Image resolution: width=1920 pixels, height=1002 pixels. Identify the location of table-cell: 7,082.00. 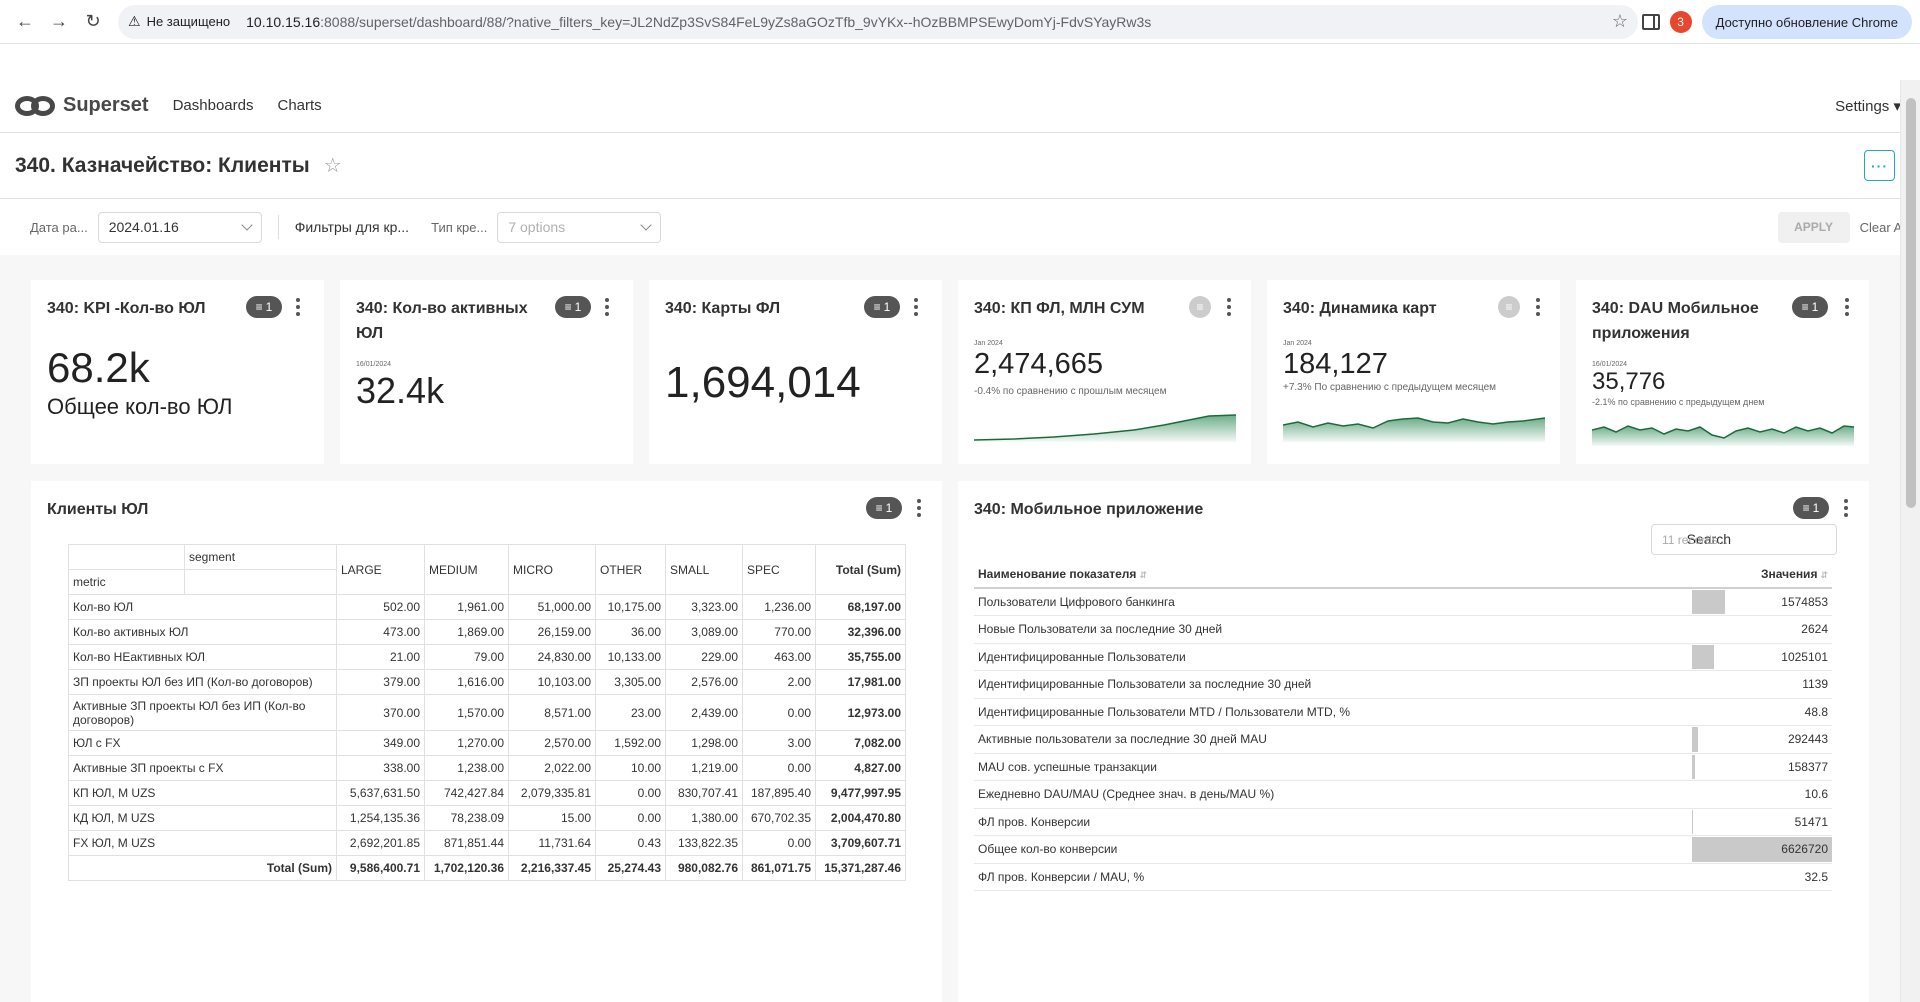
(860, 743).